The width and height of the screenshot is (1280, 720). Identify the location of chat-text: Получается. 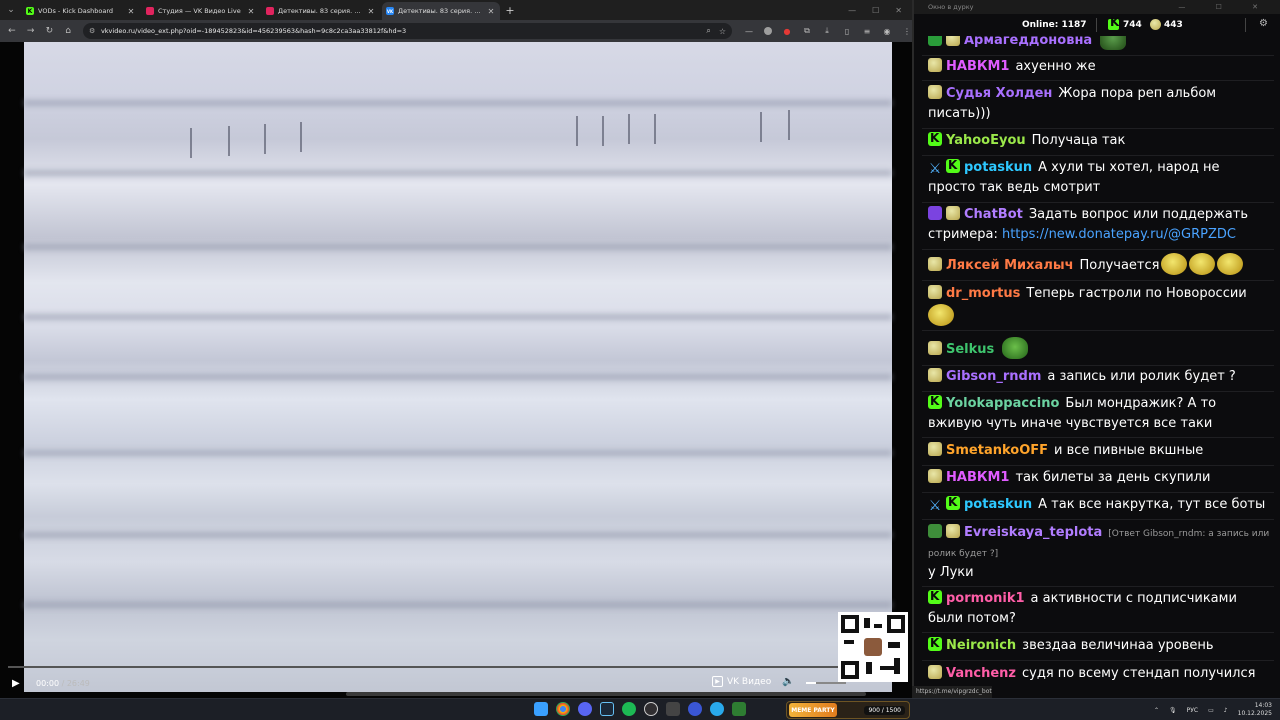
(1119, 265).